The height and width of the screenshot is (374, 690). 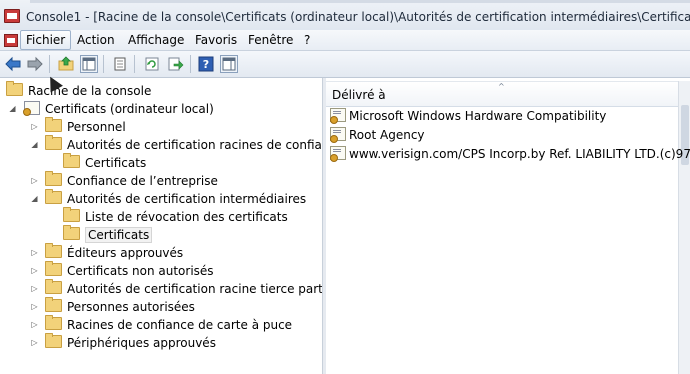 I want to click on help-icon: ?, so click(x=206, y=64).